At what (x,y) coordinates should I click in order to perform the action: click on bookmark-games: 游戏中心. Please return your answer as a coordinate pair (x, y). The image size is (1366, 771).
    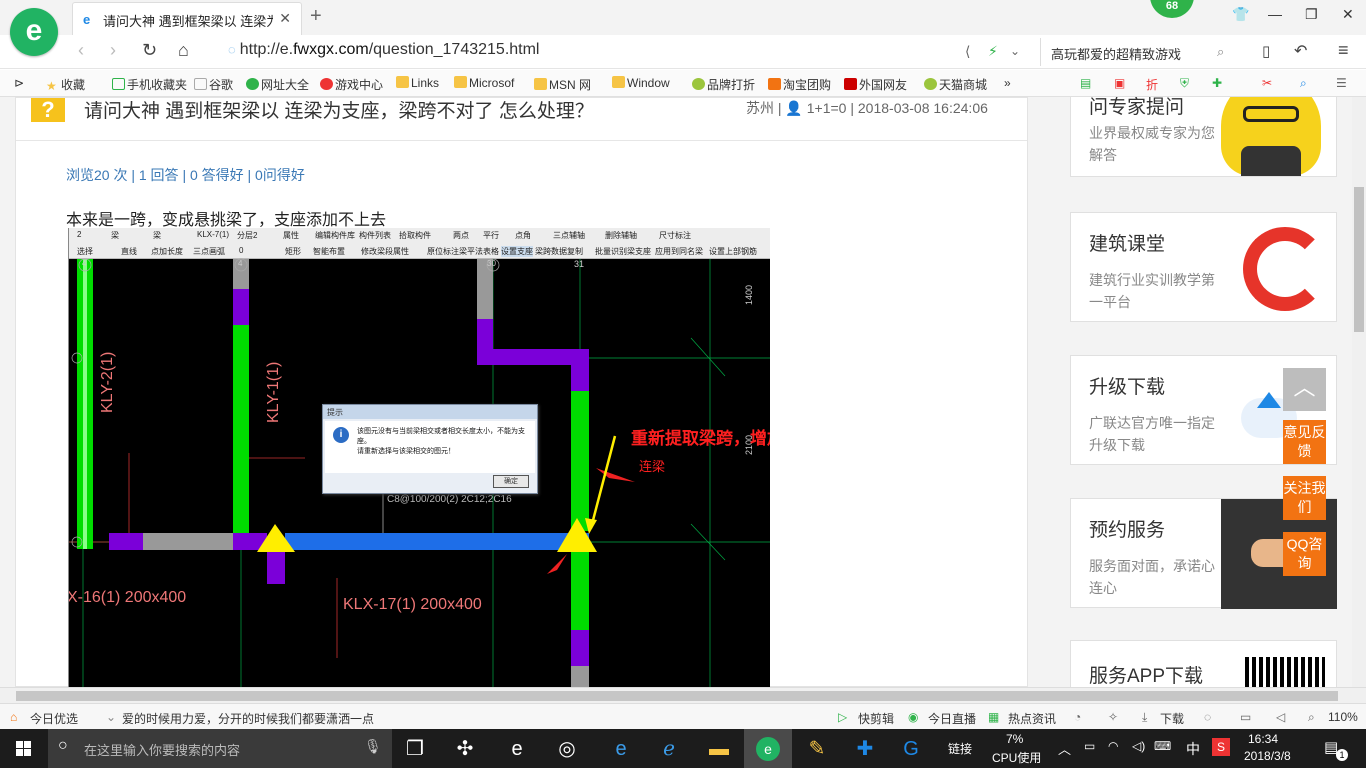
    Looking at the image, I should click on (351, 84).